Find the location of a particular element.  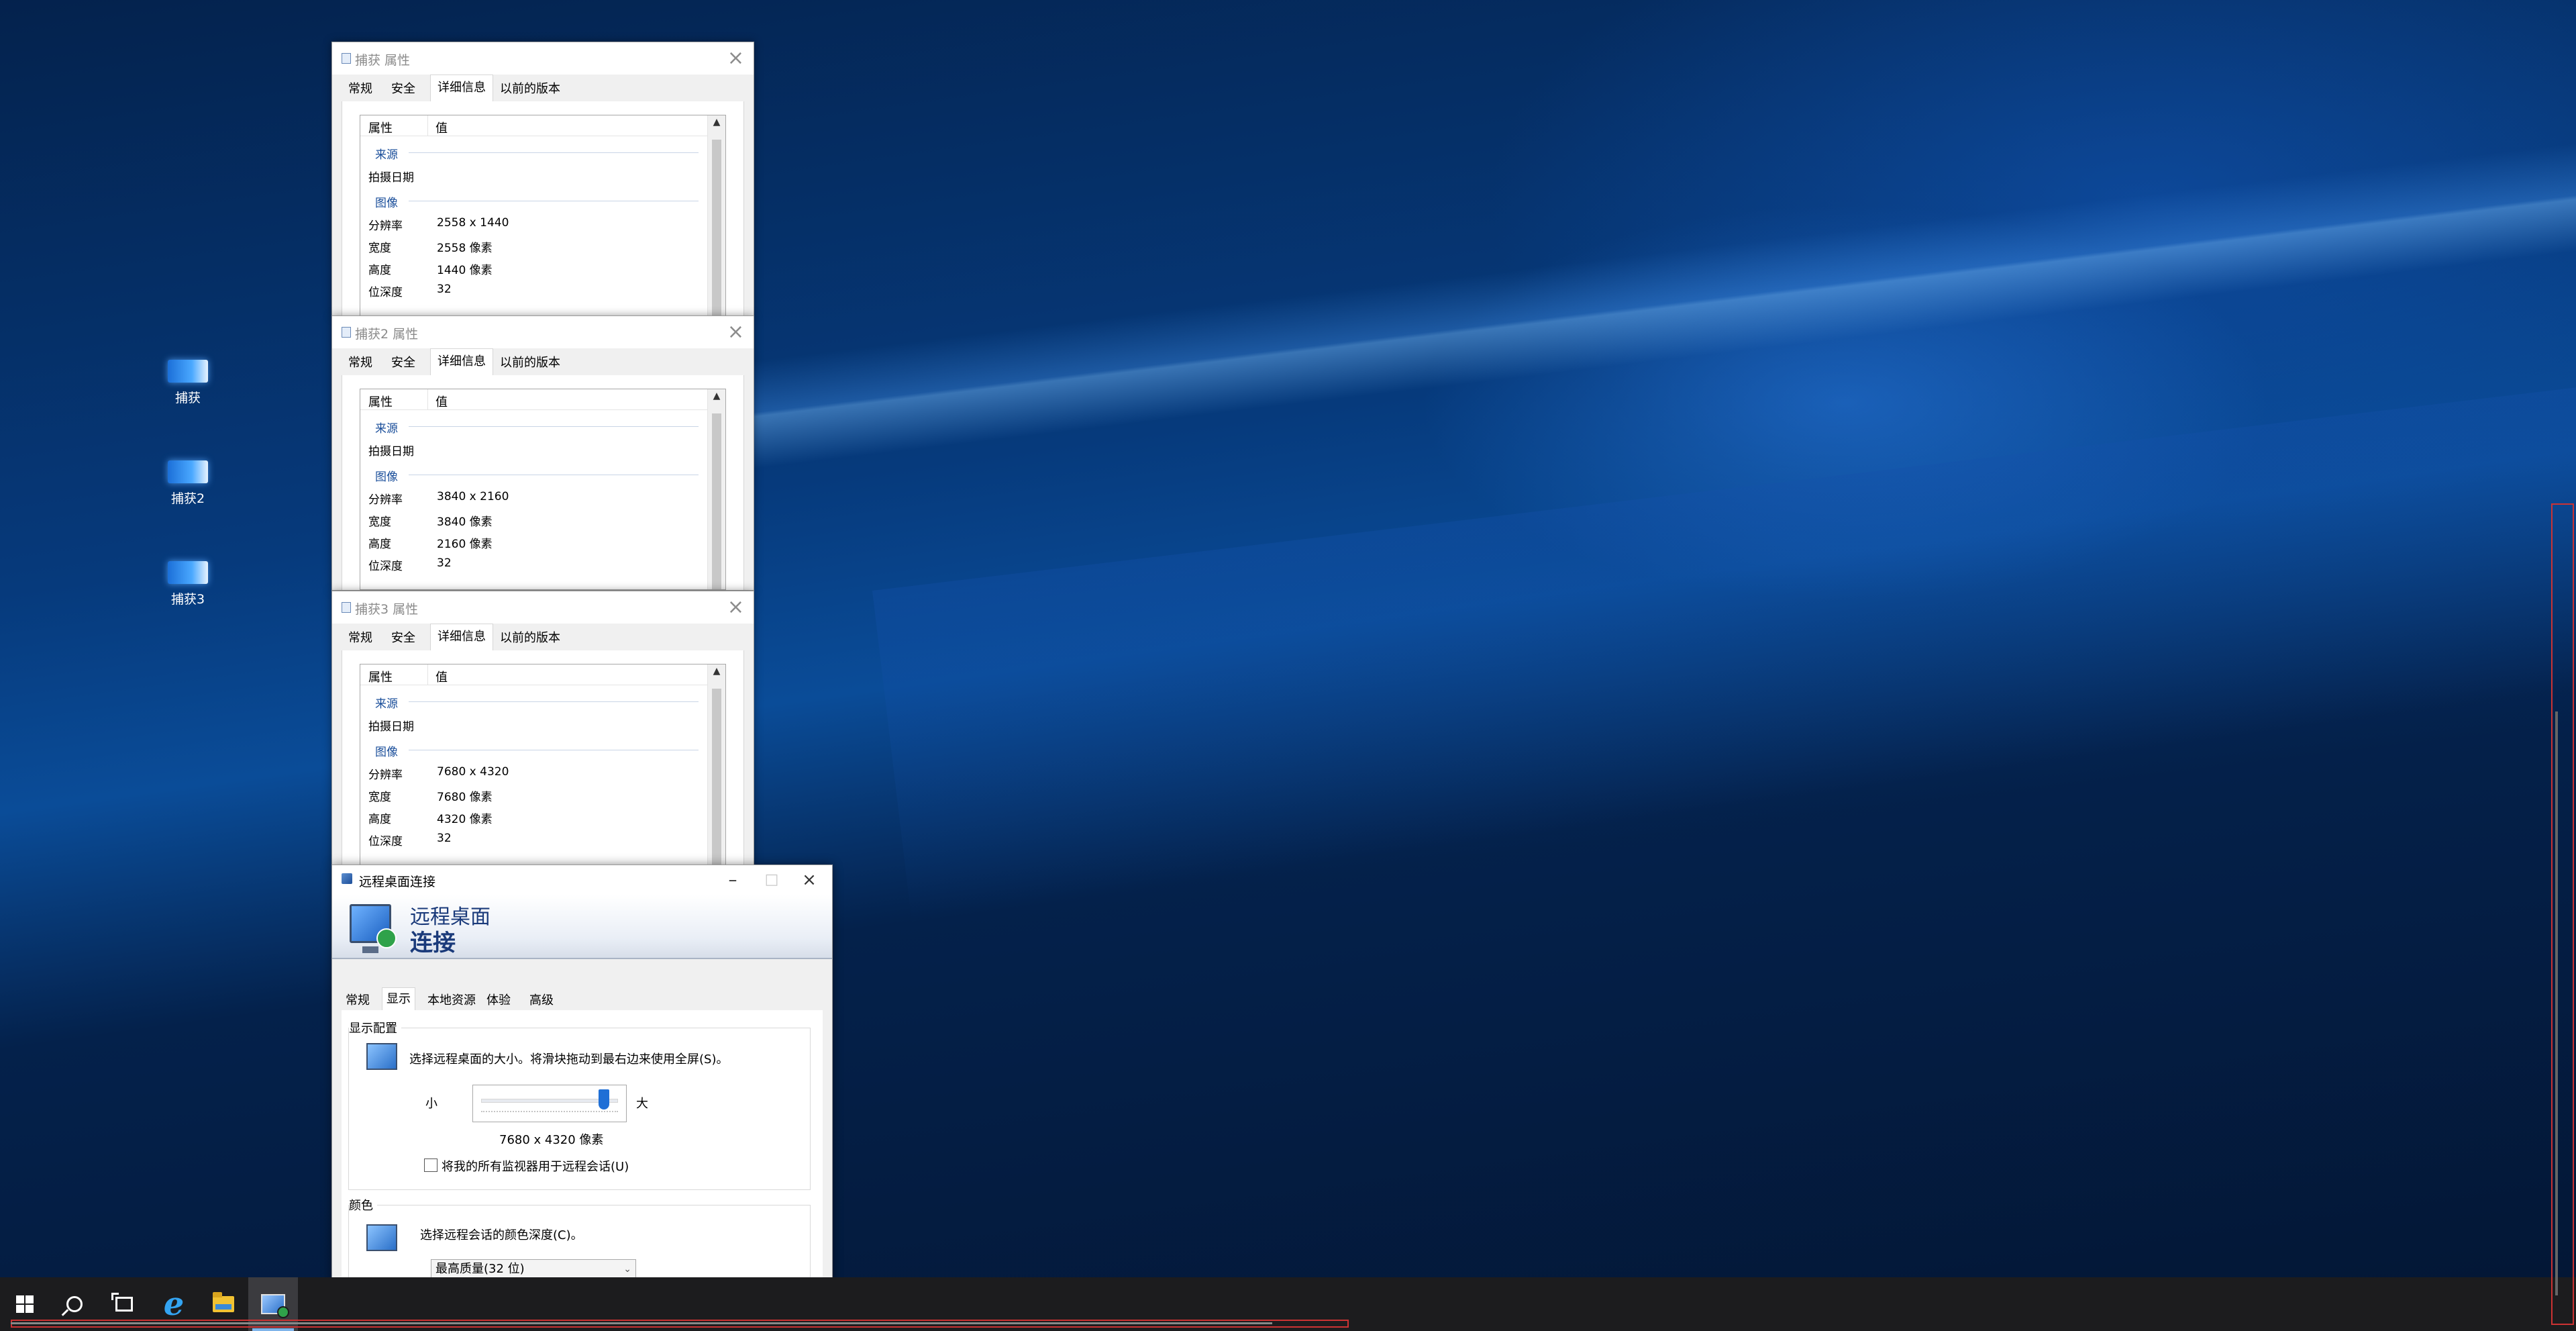

title-bar: 远程桌面连接 – □ × is located at coordinates (582, 880).